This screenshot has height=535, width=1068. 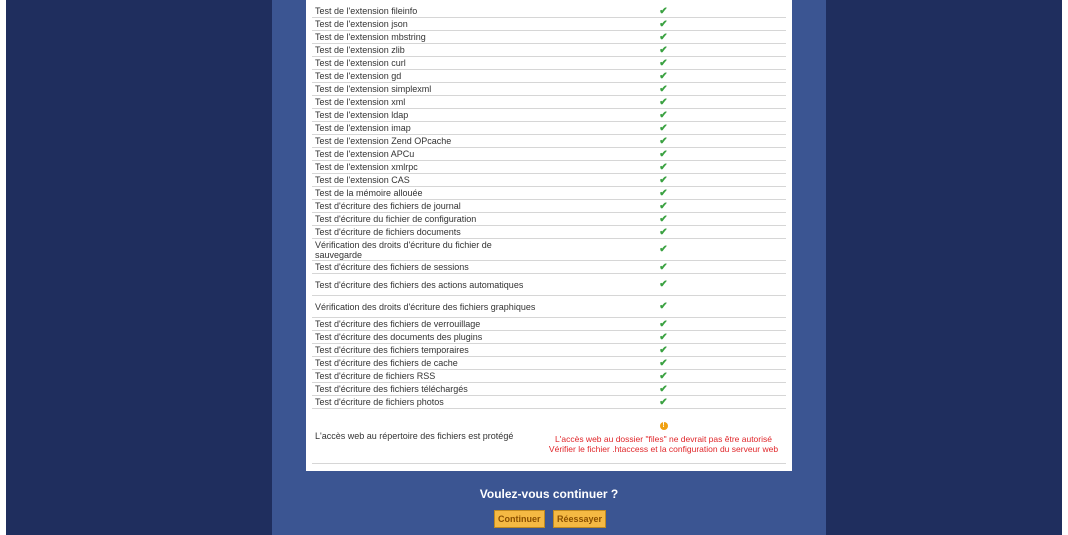 I want to click on check-row: Test de l'extension json ✔, so click(x=549, y=24).